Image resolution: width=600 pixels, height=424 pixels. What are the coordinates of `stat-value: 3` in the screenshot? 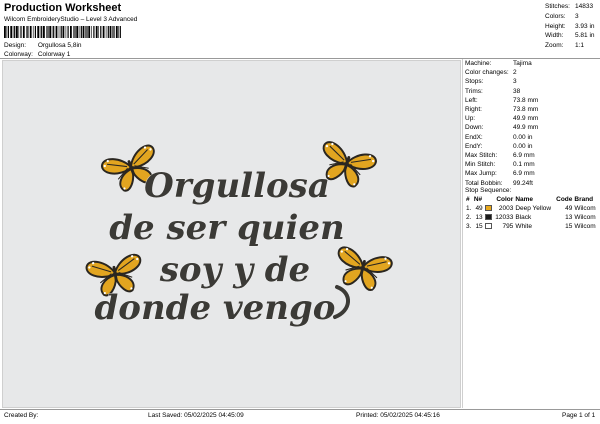 It's located at (577, 16).